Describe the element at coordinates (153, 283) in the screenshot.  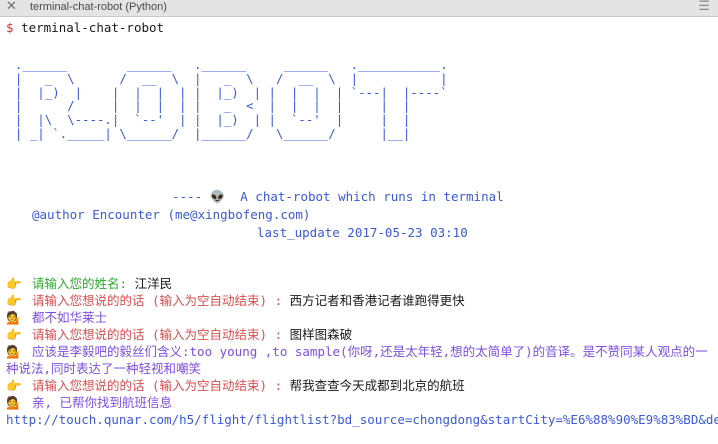
I see `user-input: 江洋民` at that location.